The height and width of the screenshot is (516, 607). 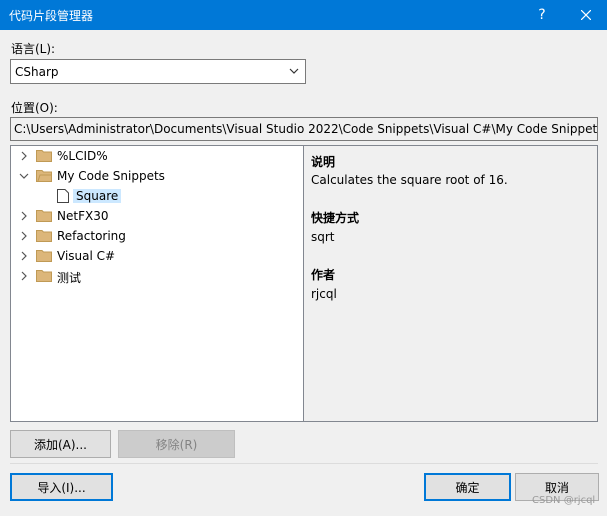 What do you see at coordinates (157, 236) in the screenshot?
I see `tree-item-refactoring: Refactoring` at bounding box center [157, 236].